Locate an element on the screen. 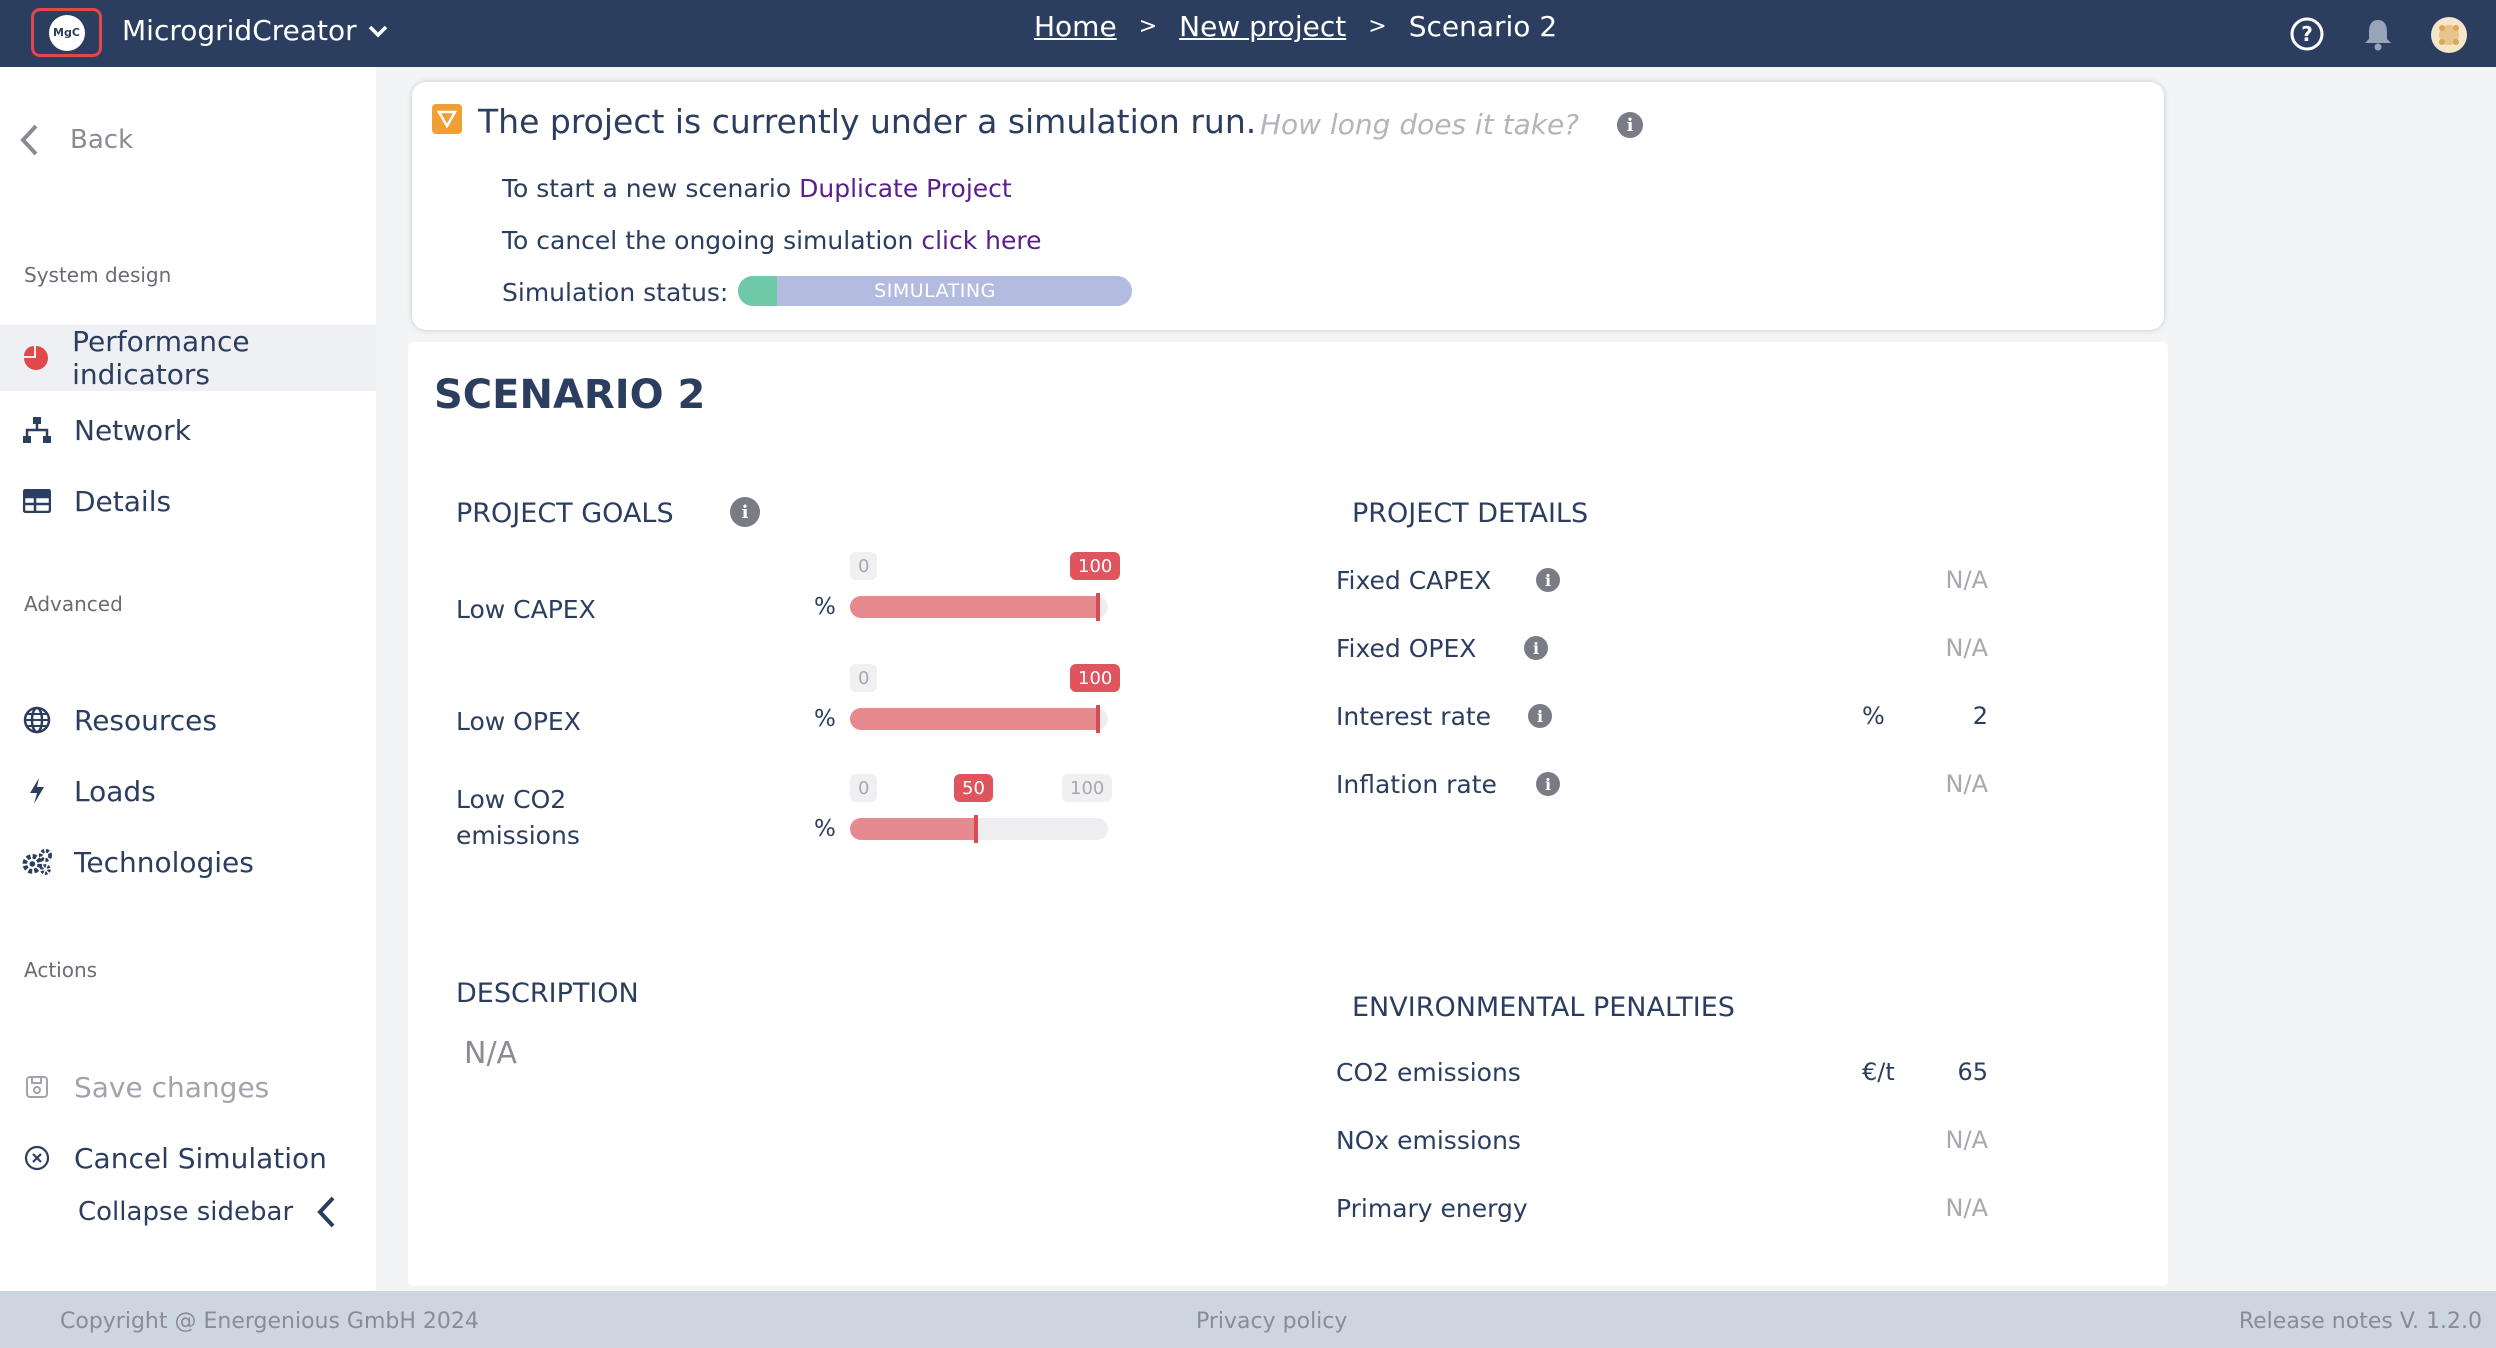 Image resolution: width=2496 pixels, height=1348 pixels. details-label: Inflation rate is located at coordinates (1416, 784).